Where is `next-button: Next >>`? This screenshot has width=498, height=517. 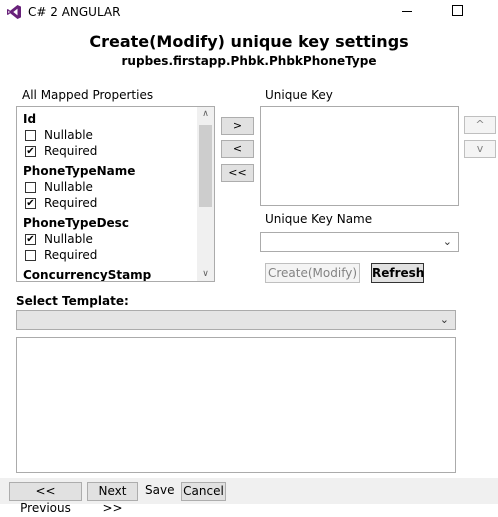
next-button: Next >> is located at coordinates (112, 498).